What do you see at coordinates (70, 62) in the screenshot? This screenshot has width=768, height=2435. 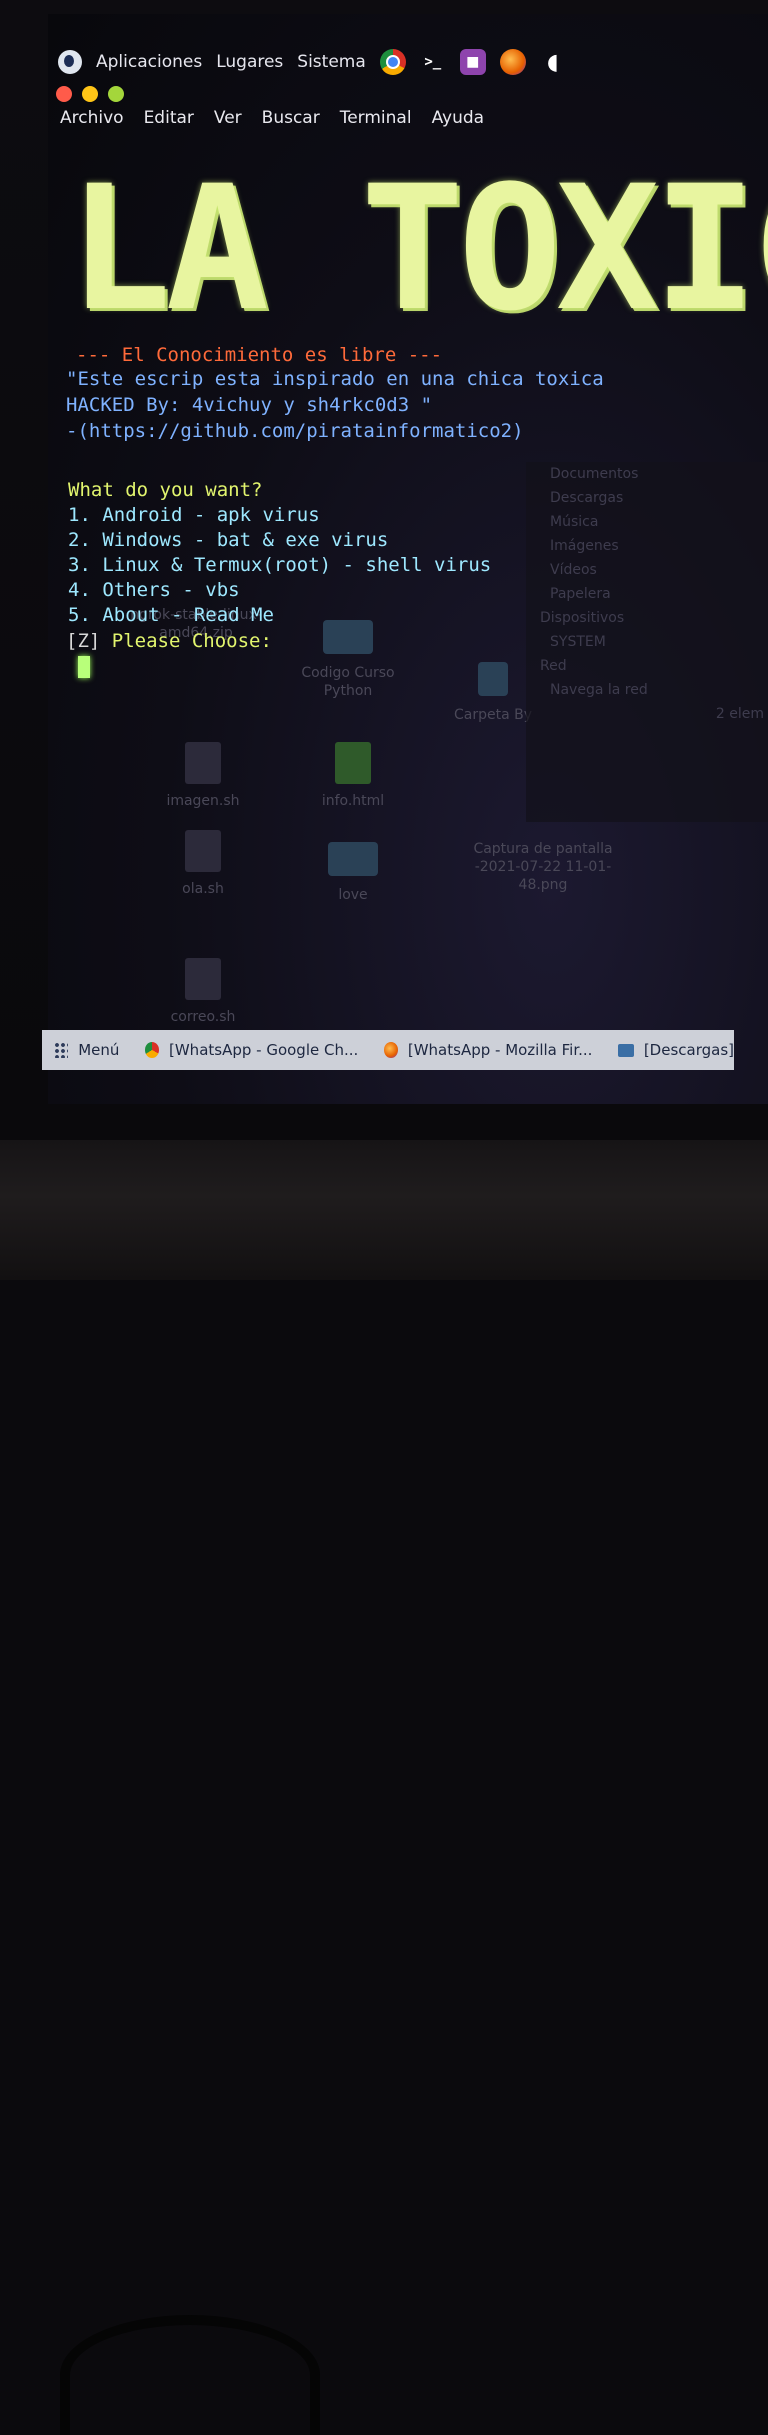 I see `applications-logo-icon` at bounding box center [70, 62].